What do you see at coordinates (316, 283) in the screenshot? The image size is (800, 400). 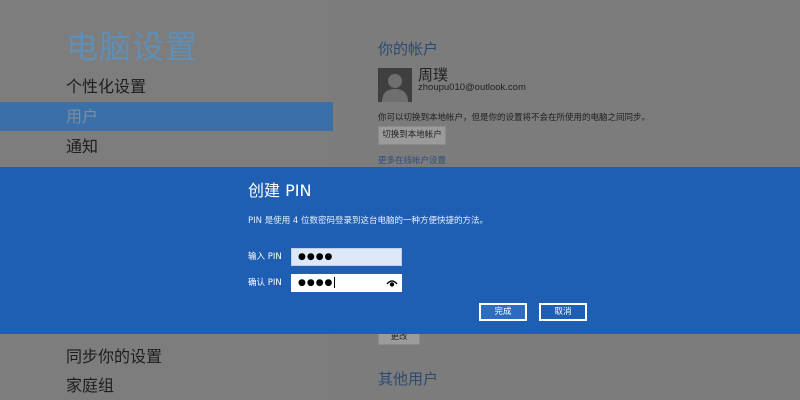 I see `confirm-pin-value: ●●●●` at bounding box center [316, 283].